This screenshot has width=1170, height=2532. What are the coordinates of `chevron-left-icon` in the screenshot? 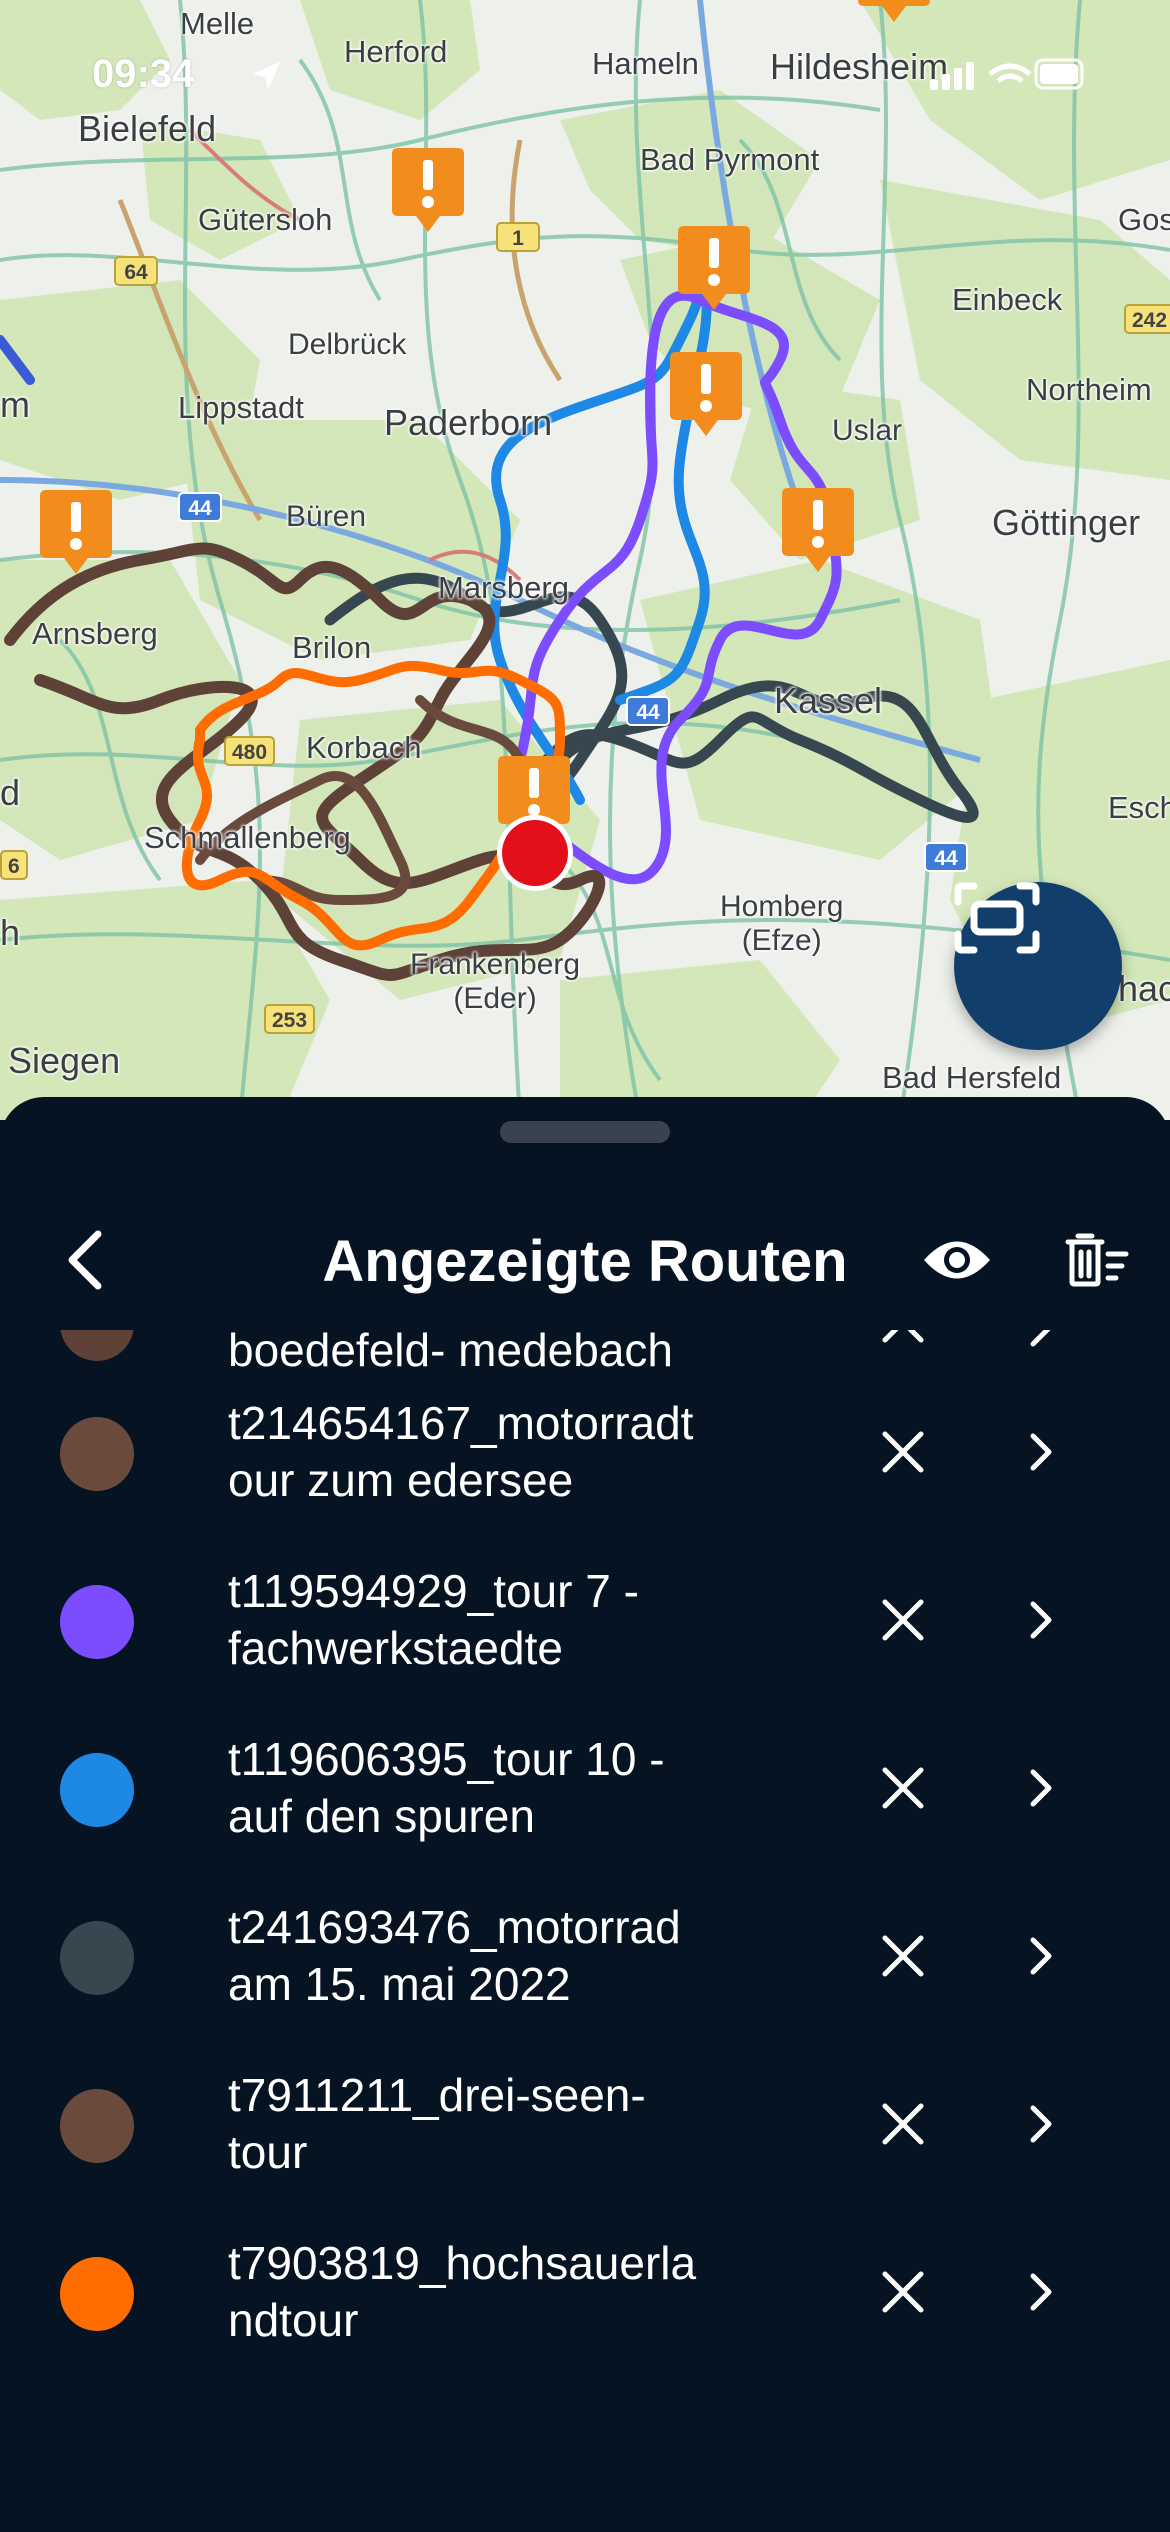 It's located at (84, 1262).